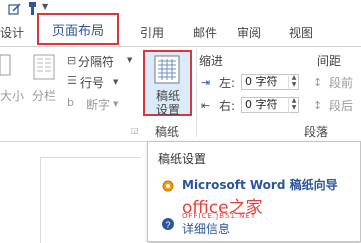 Image resolution: width=361 pixels, height=243 pixels. Describe the element at coordinates (12, 95) in the screenshot. I see `size-button-label: 大小` at that location.